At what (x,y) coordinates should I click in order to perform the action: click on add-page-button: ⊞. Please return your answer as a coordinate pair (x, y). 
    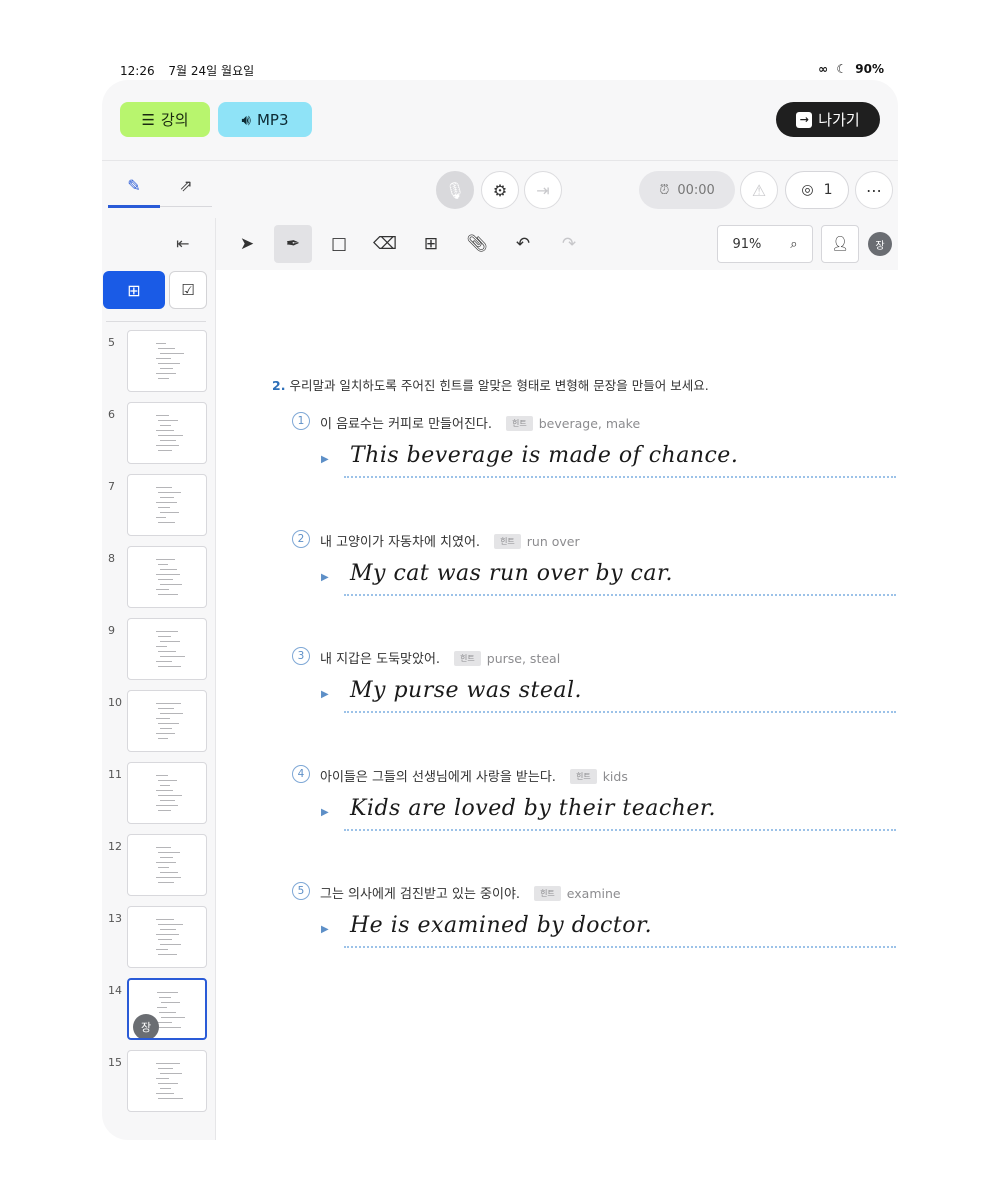
    Looking at the image, I should click on (134, 290).